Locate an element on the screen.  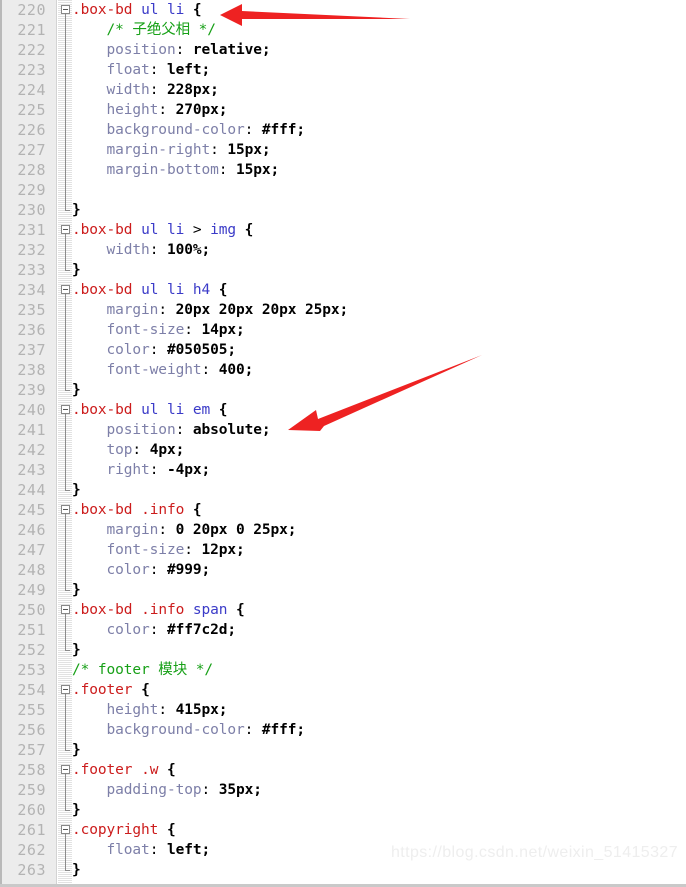
code-line: 242 top: 4px; is located at coordinates (343, 450).